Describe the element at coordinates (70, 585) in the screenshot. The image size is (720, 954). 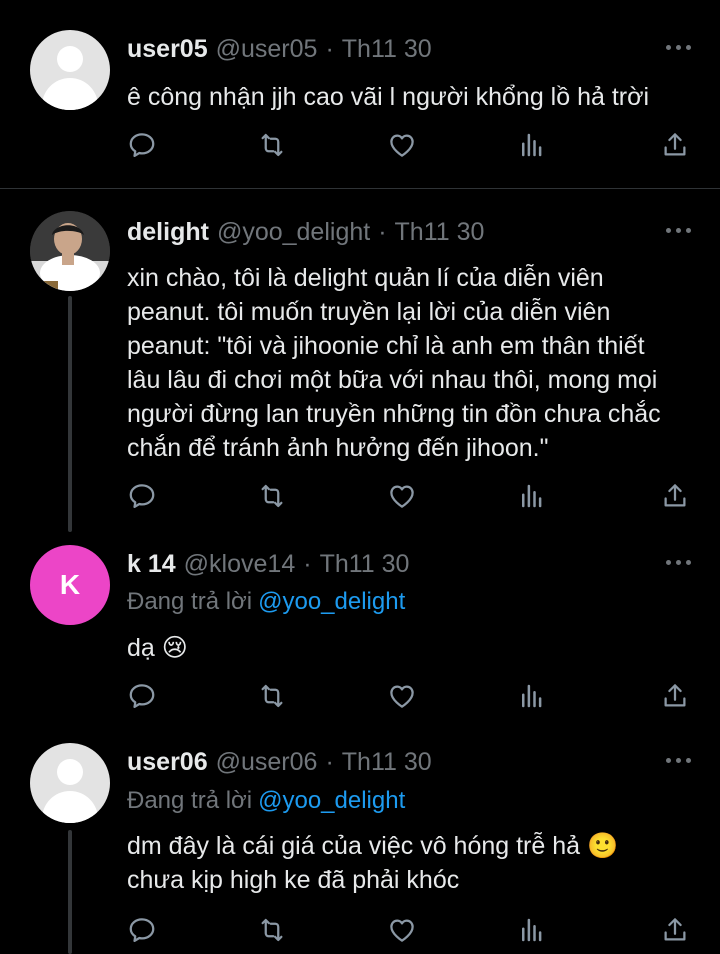
I see `avatar: K` at that location.